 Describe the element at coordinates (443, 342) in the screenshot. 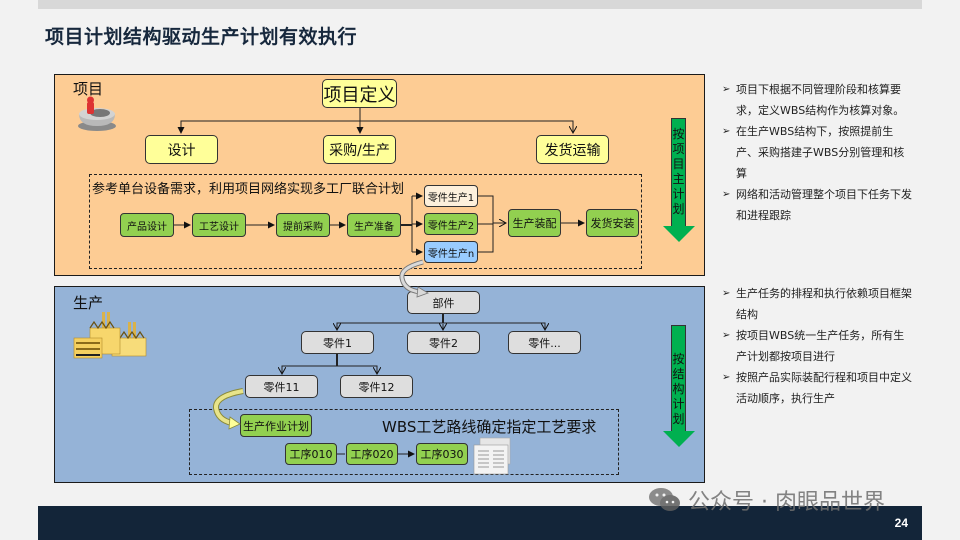

I see `part-2-box: 零件2` at that location.